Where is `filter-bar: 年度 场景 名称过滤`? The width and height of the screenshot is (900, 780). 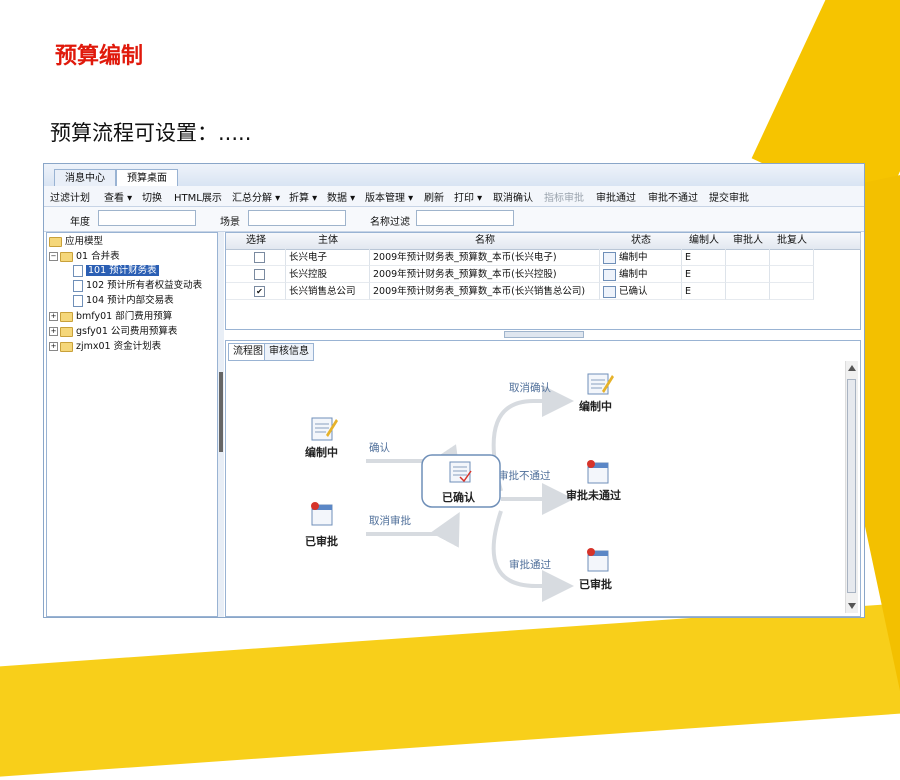
filter-bar: 年度 场景 名称过滤 is located at coordinates (454, 219).